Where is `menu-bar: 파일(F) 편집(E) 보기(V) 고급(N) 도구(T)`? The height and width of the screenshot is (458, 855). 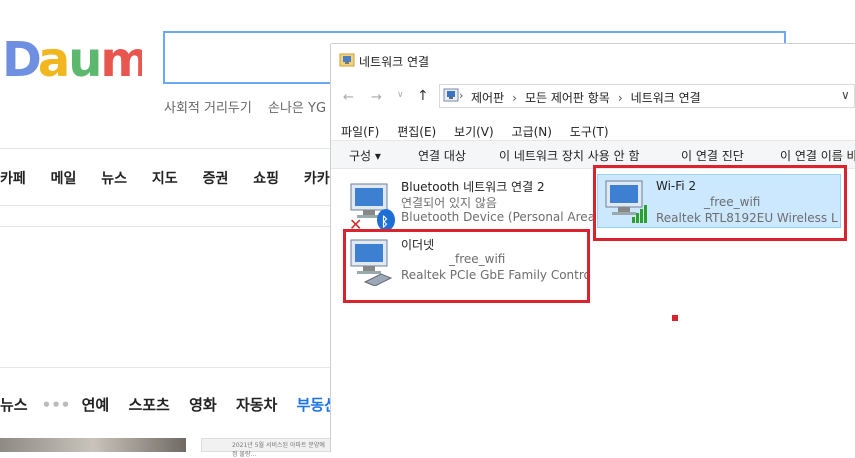 menu-bar: 파일(F) 편집(E) 보기(V) 고급(N) 도구(T) is located at coordinates (482, 131).